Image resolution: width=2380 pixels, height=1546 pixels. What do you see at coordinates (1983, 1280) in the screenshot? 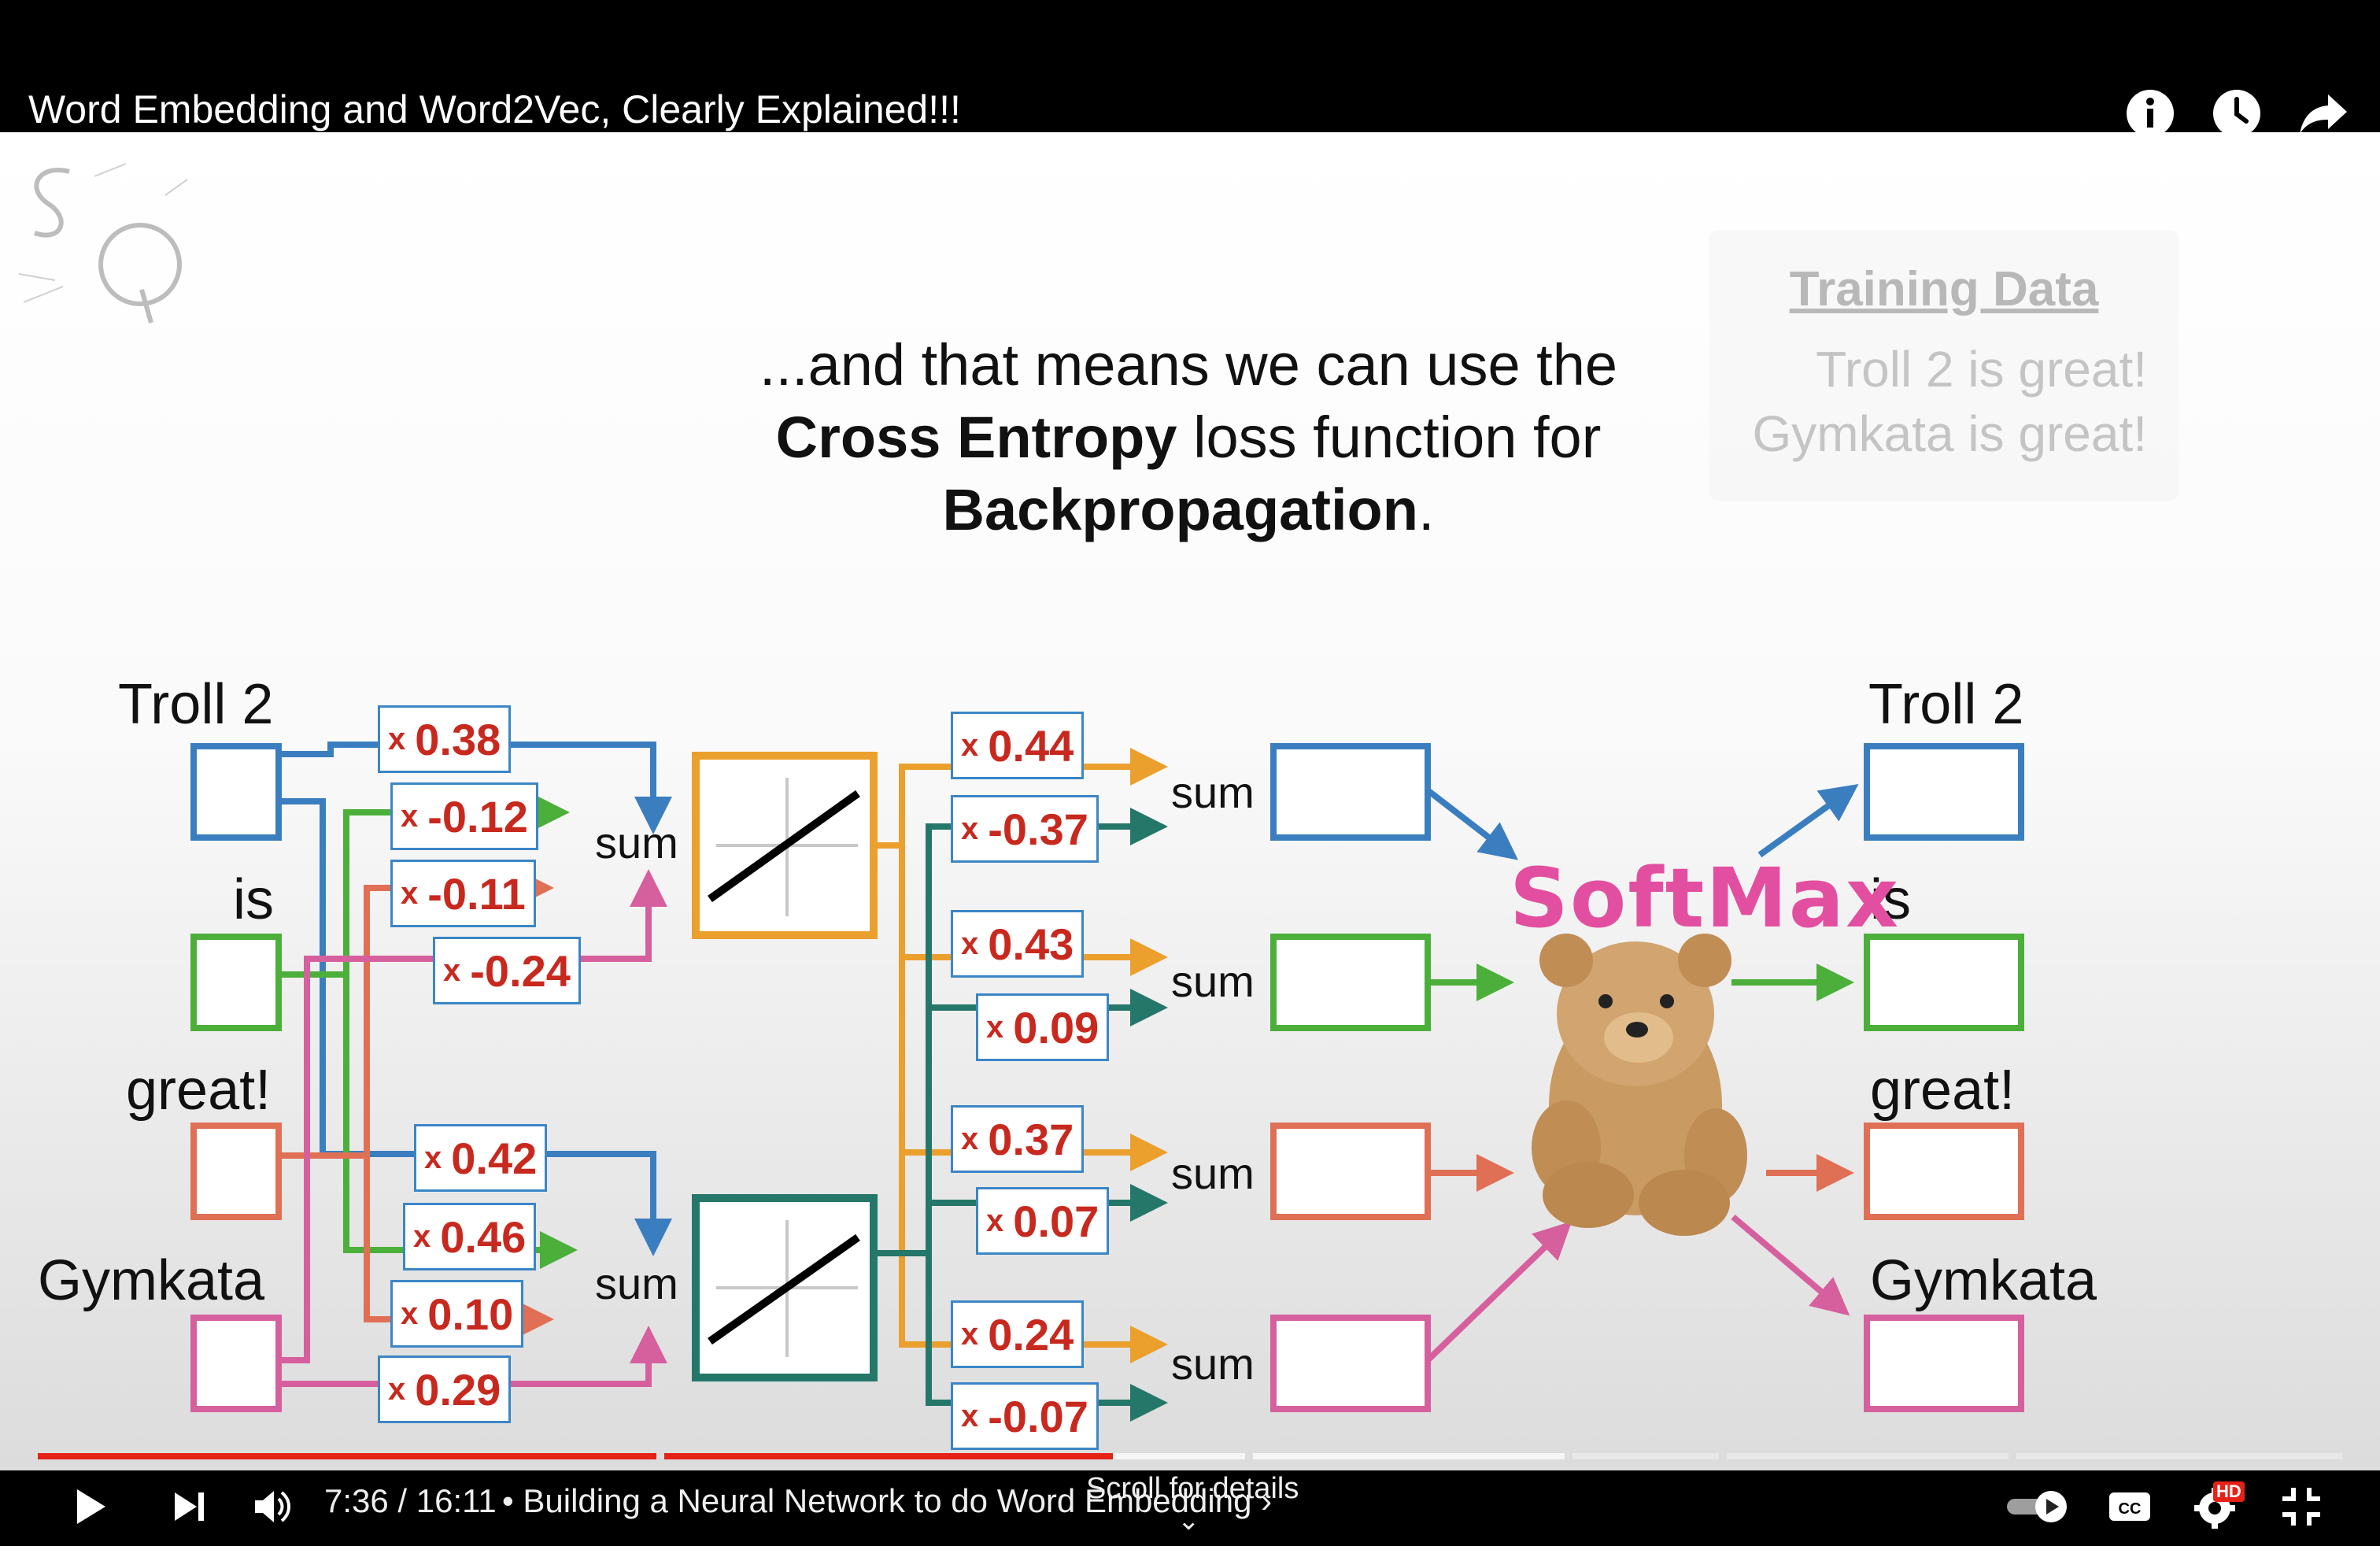
I see `output-label-gymkata: Gymkata` at bounding box center [1983, 1280].